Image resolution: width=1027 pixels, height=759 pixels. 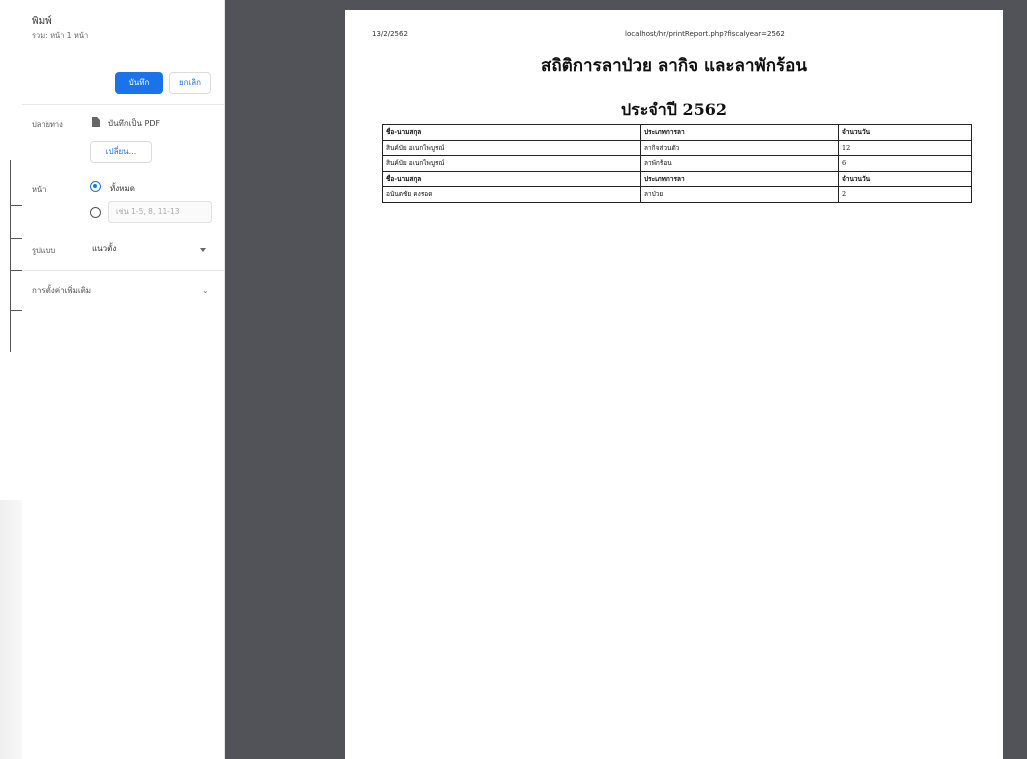 What do you see at coordinates (139, 83) in the screenshot?
I see `save-button: บันทึก` at bounding box center [139, 83].